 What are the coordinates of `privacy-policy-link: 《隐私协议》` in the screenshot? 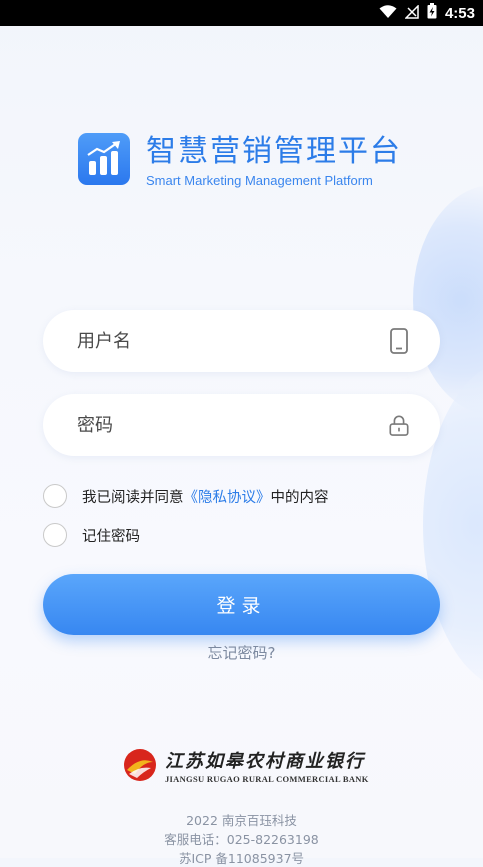 It's located at (227, 496).